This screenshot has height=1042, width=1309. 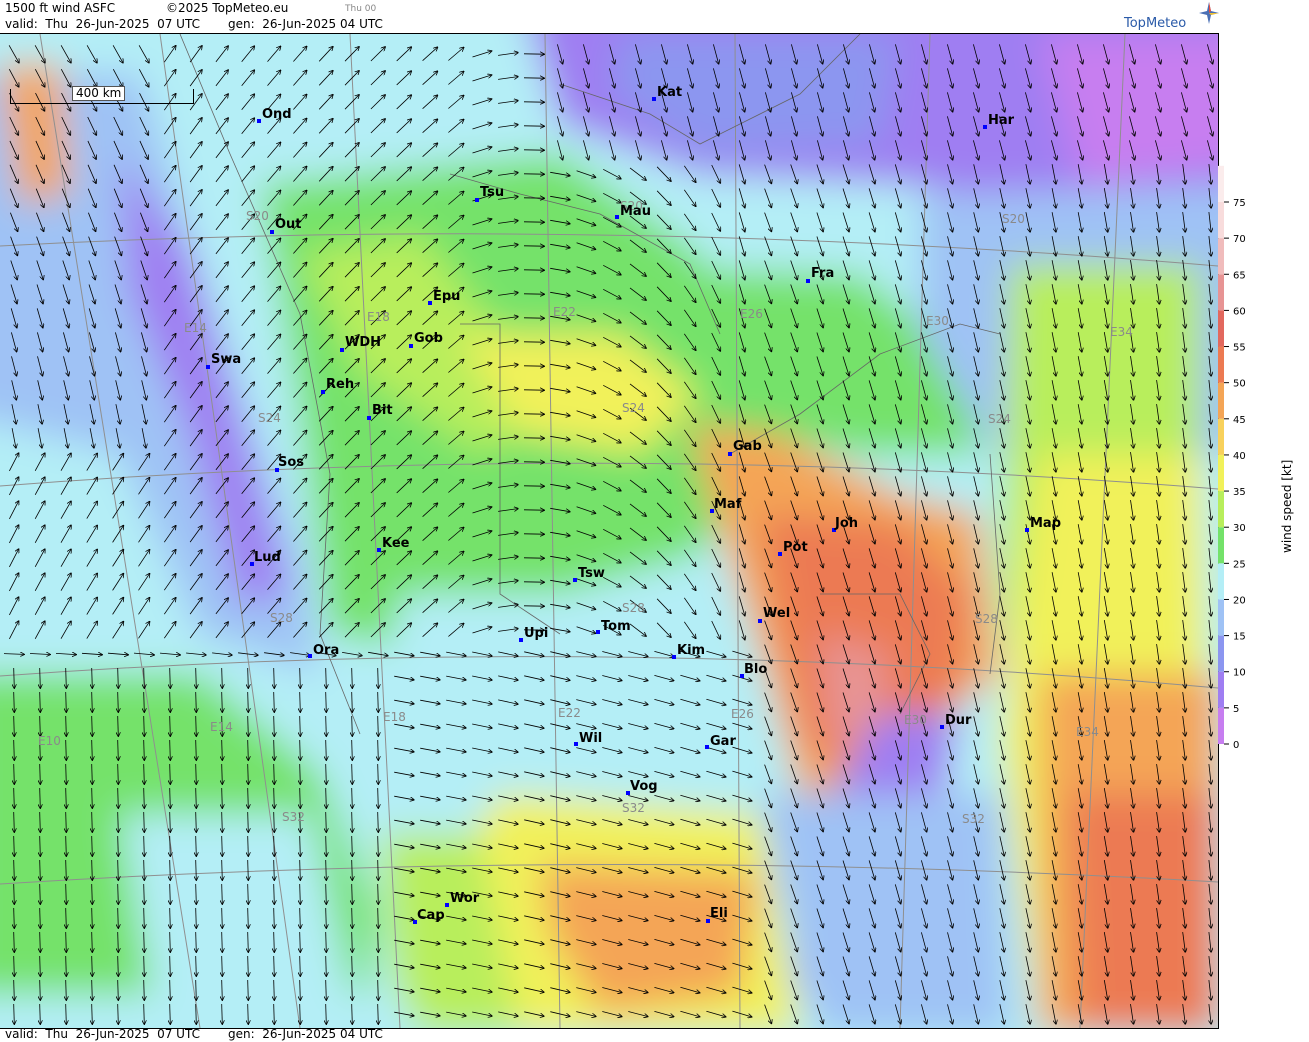 What do you see at coordinates (845, 524) in the screenshot?
I see `city-marker: Joh` at bounding box center [845, 524].